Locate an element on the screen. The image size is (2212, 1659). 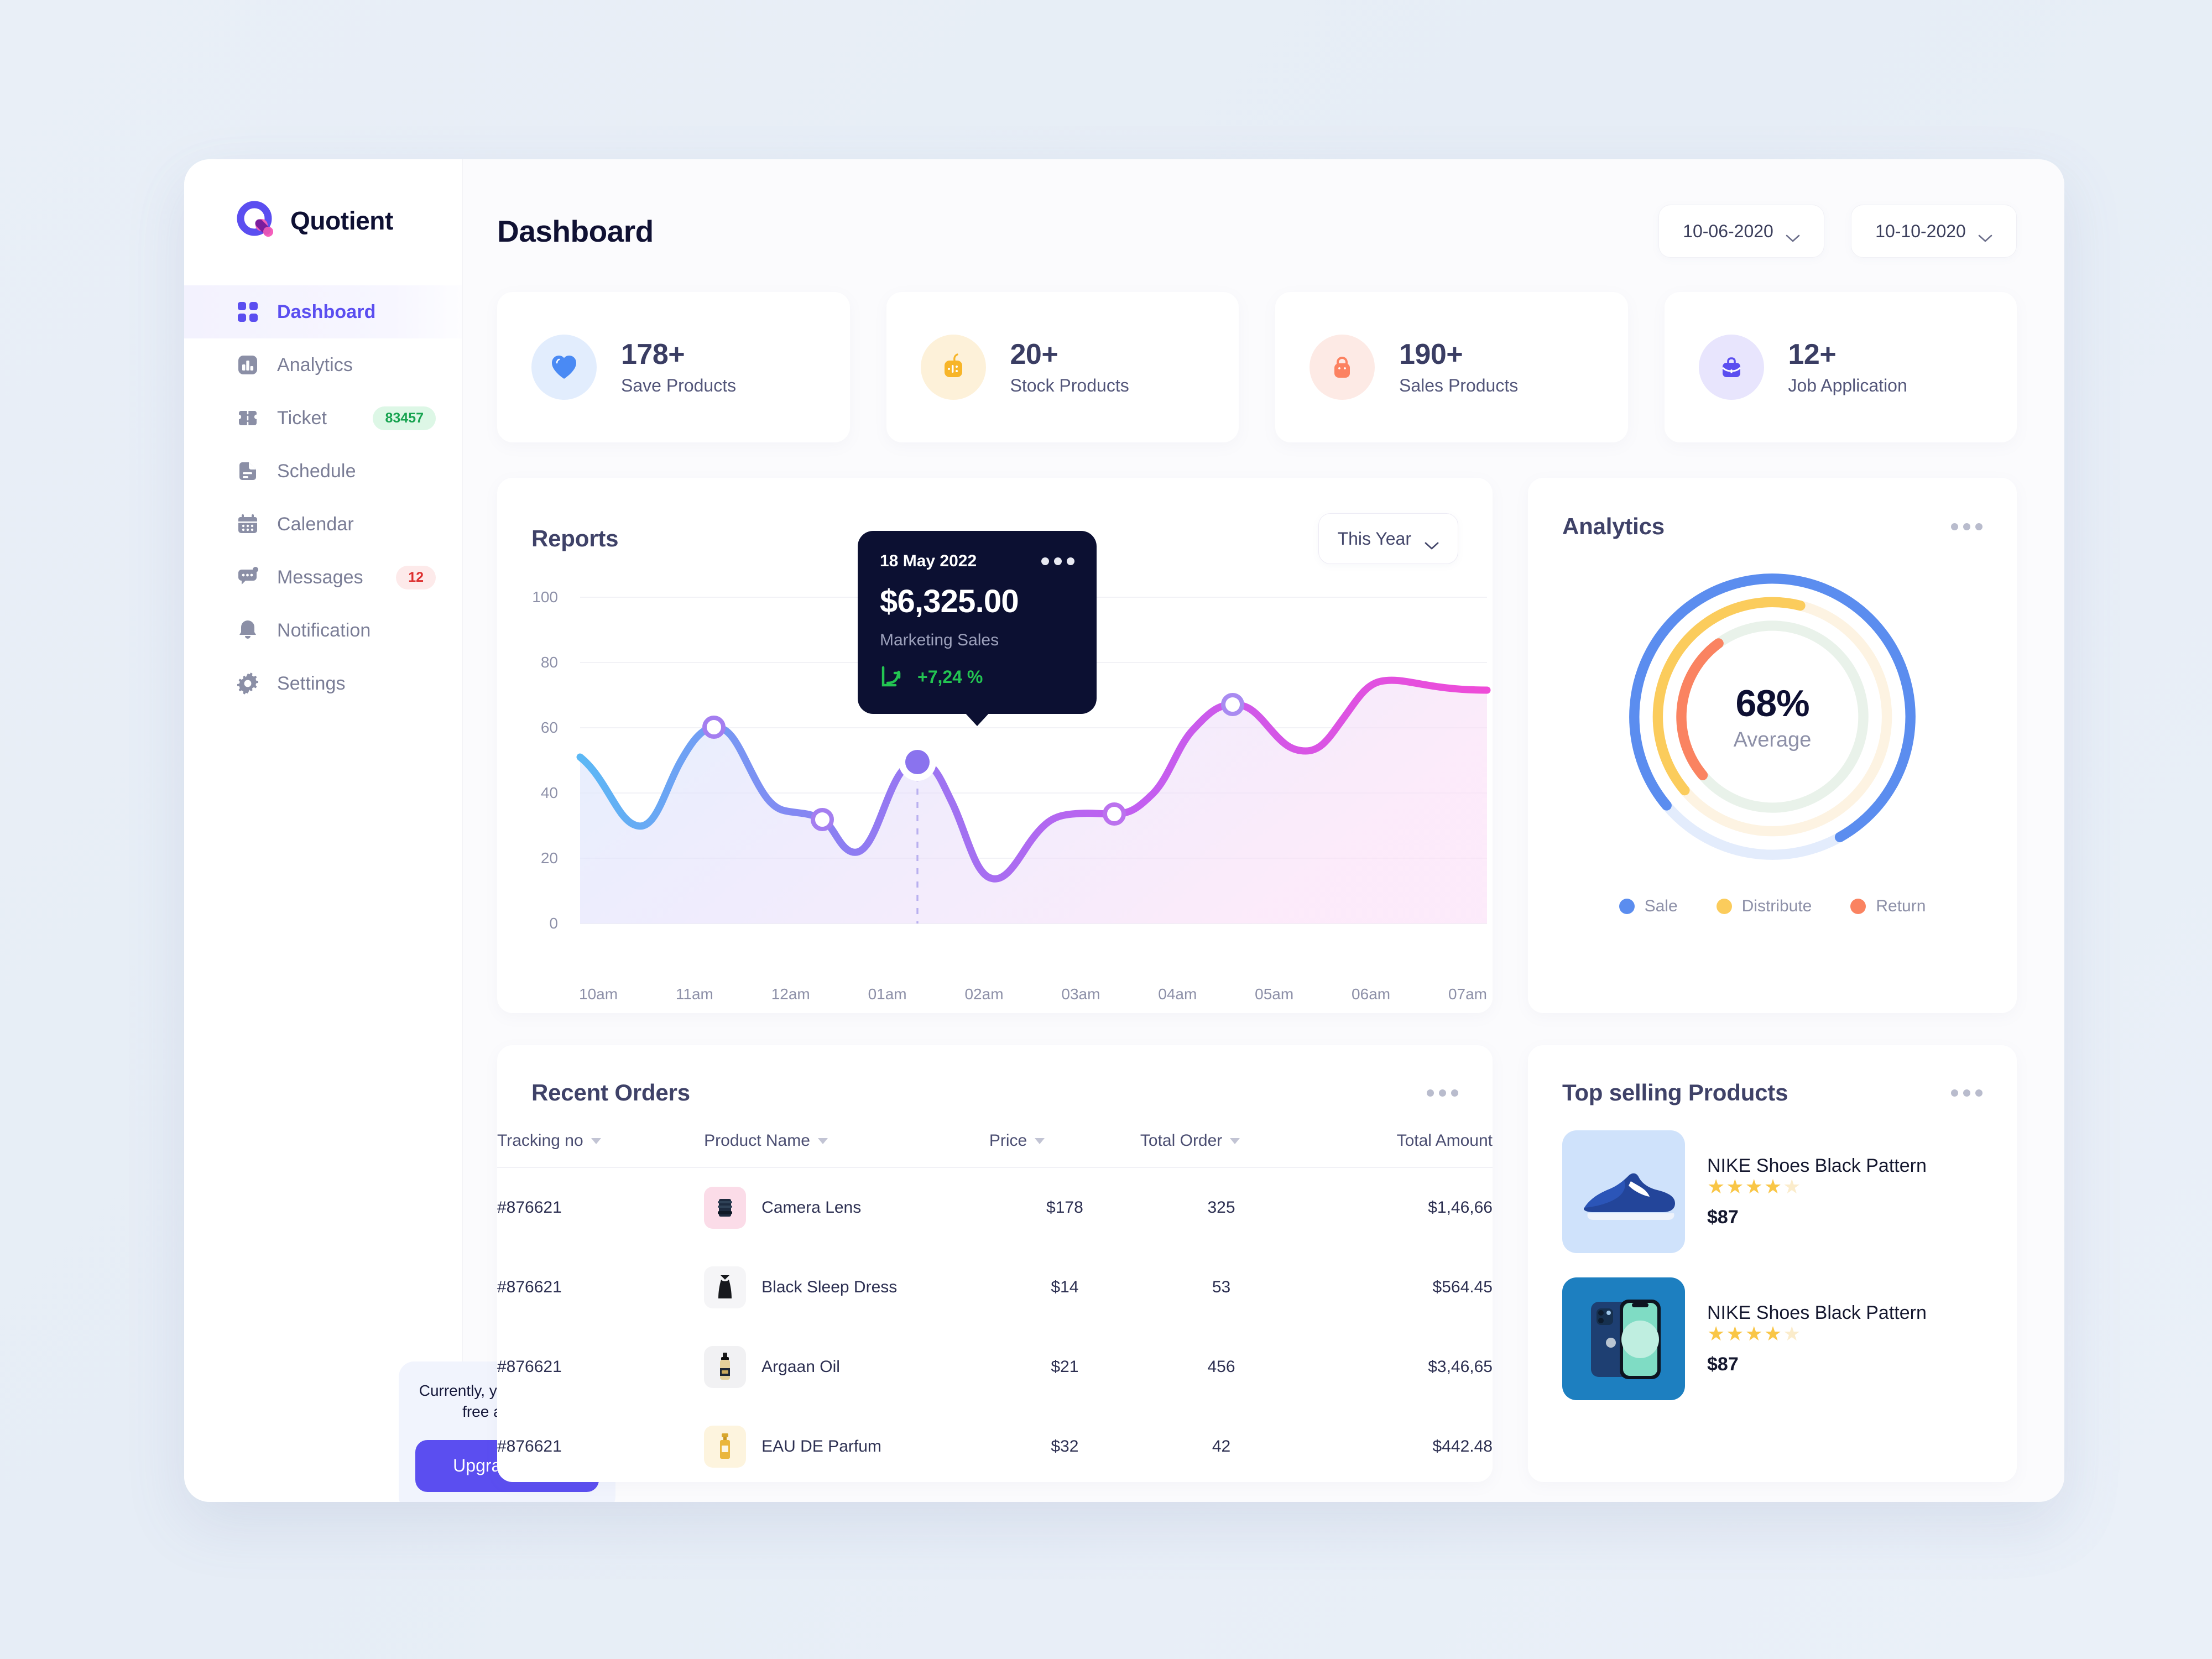
column-tracking-no: Tracking no is located at coordinates (600, 1149).